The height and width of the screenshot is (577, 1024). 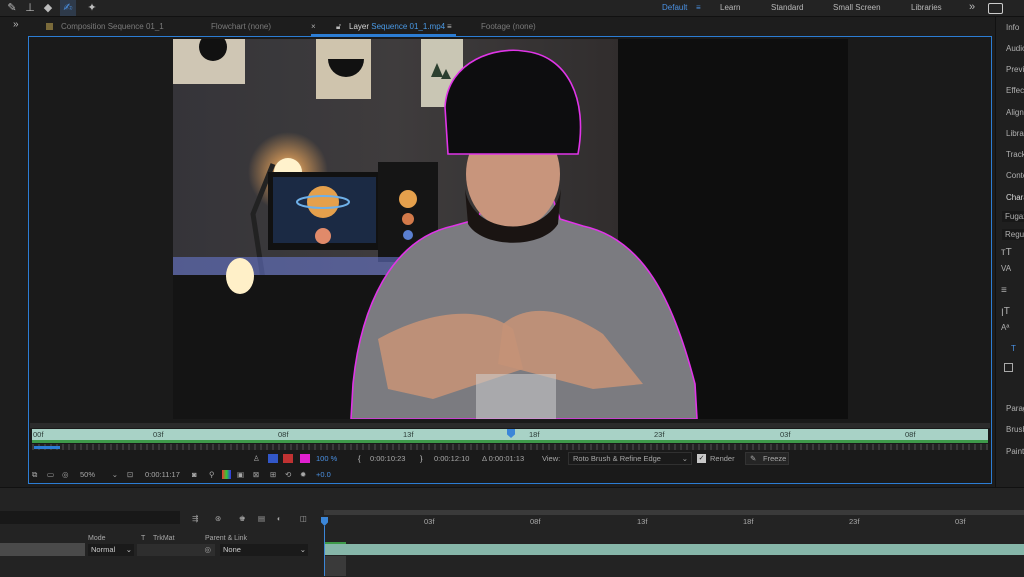 What do you see at coordinates (42, 549) in the screenshot?
I see `layer-row-selected` at bounding box center [42, 549].